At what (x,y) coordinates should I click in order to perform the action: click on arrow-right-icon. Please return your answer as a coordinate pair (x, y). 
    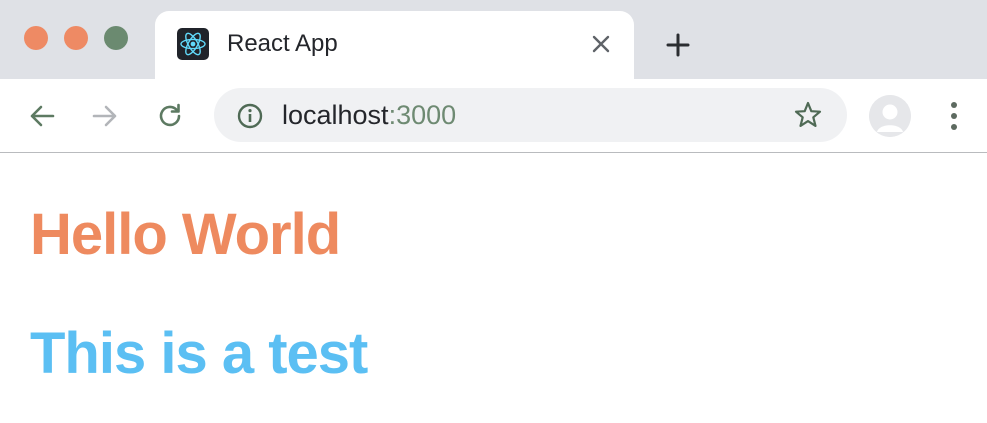
    Looking at the image, I should click on (104, 116).